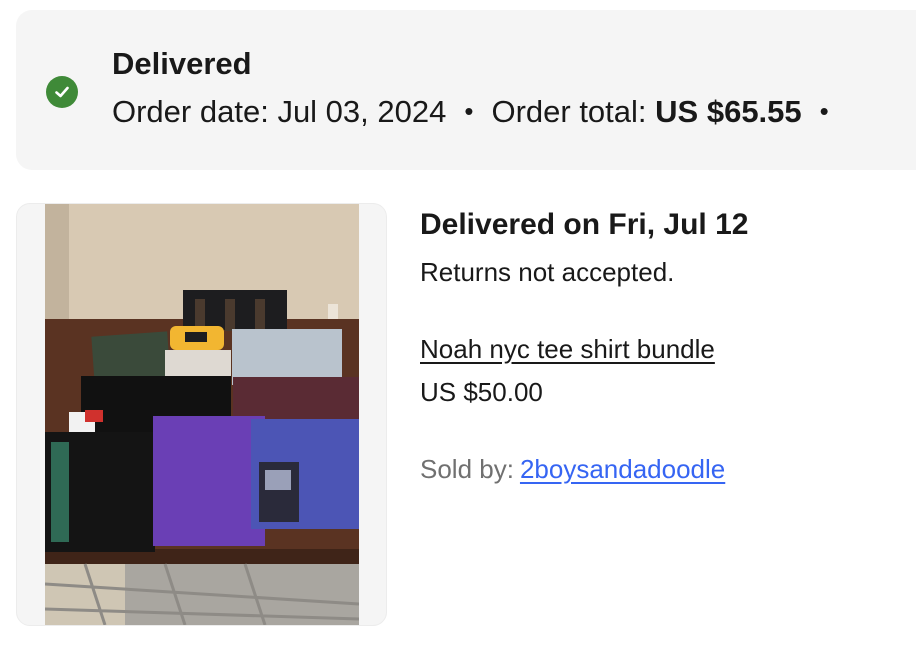 The width and height of the screenshot is (916, 668). Describe the element at coordinates (728, 111) in the screenshot. I see `order-total: US $65.55` at that location.